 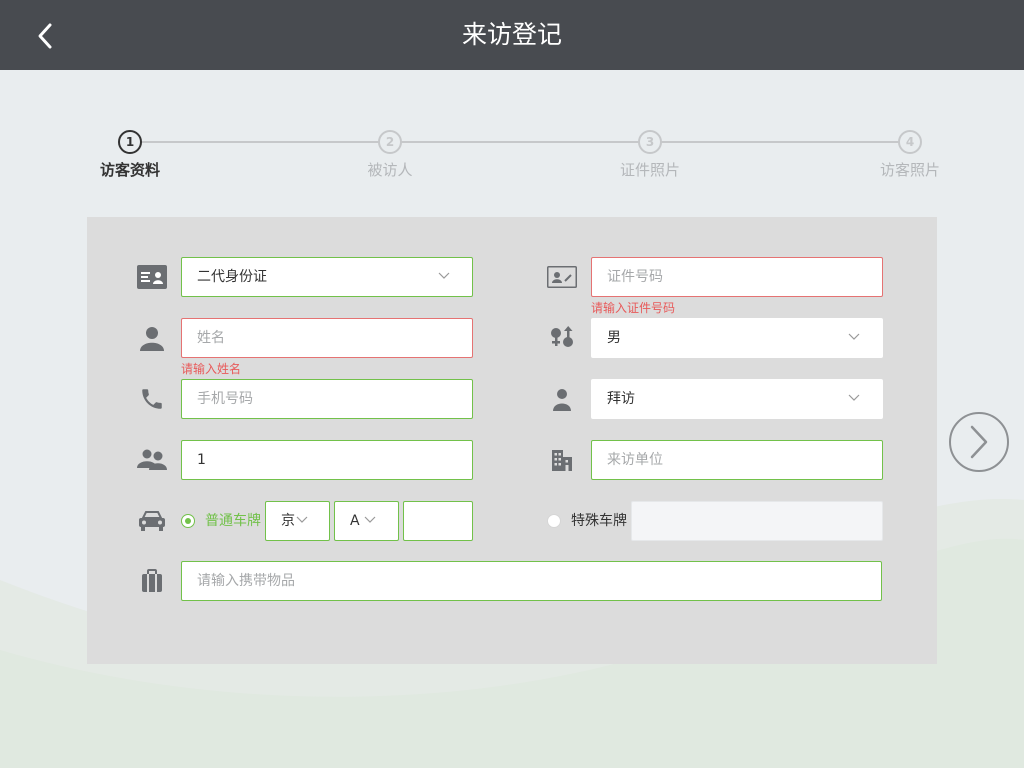 I want to click on id-number-input, so click(x=744, y=277).